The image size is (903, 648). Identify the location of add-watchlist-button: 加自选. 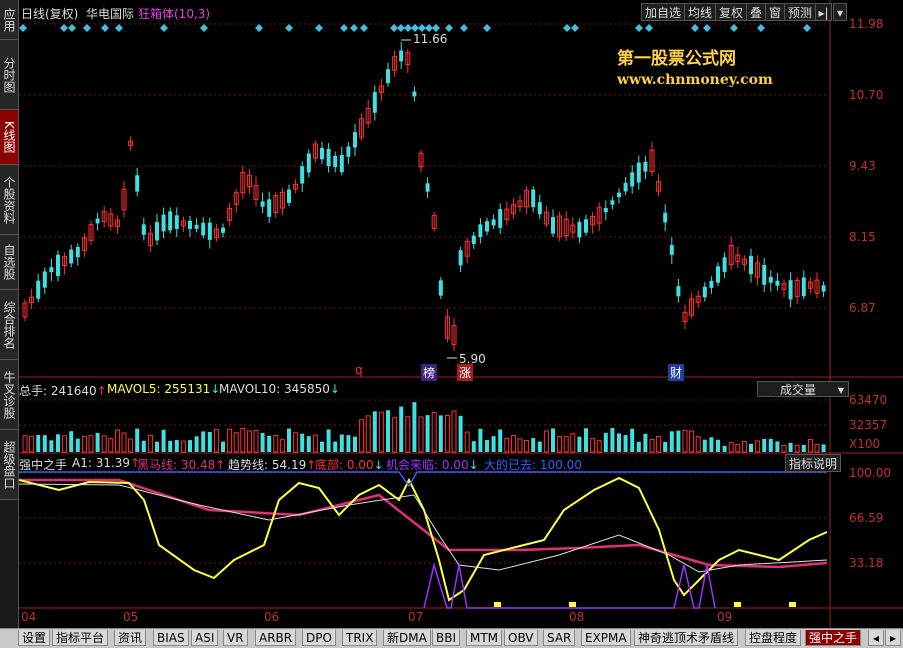
(663, 12).